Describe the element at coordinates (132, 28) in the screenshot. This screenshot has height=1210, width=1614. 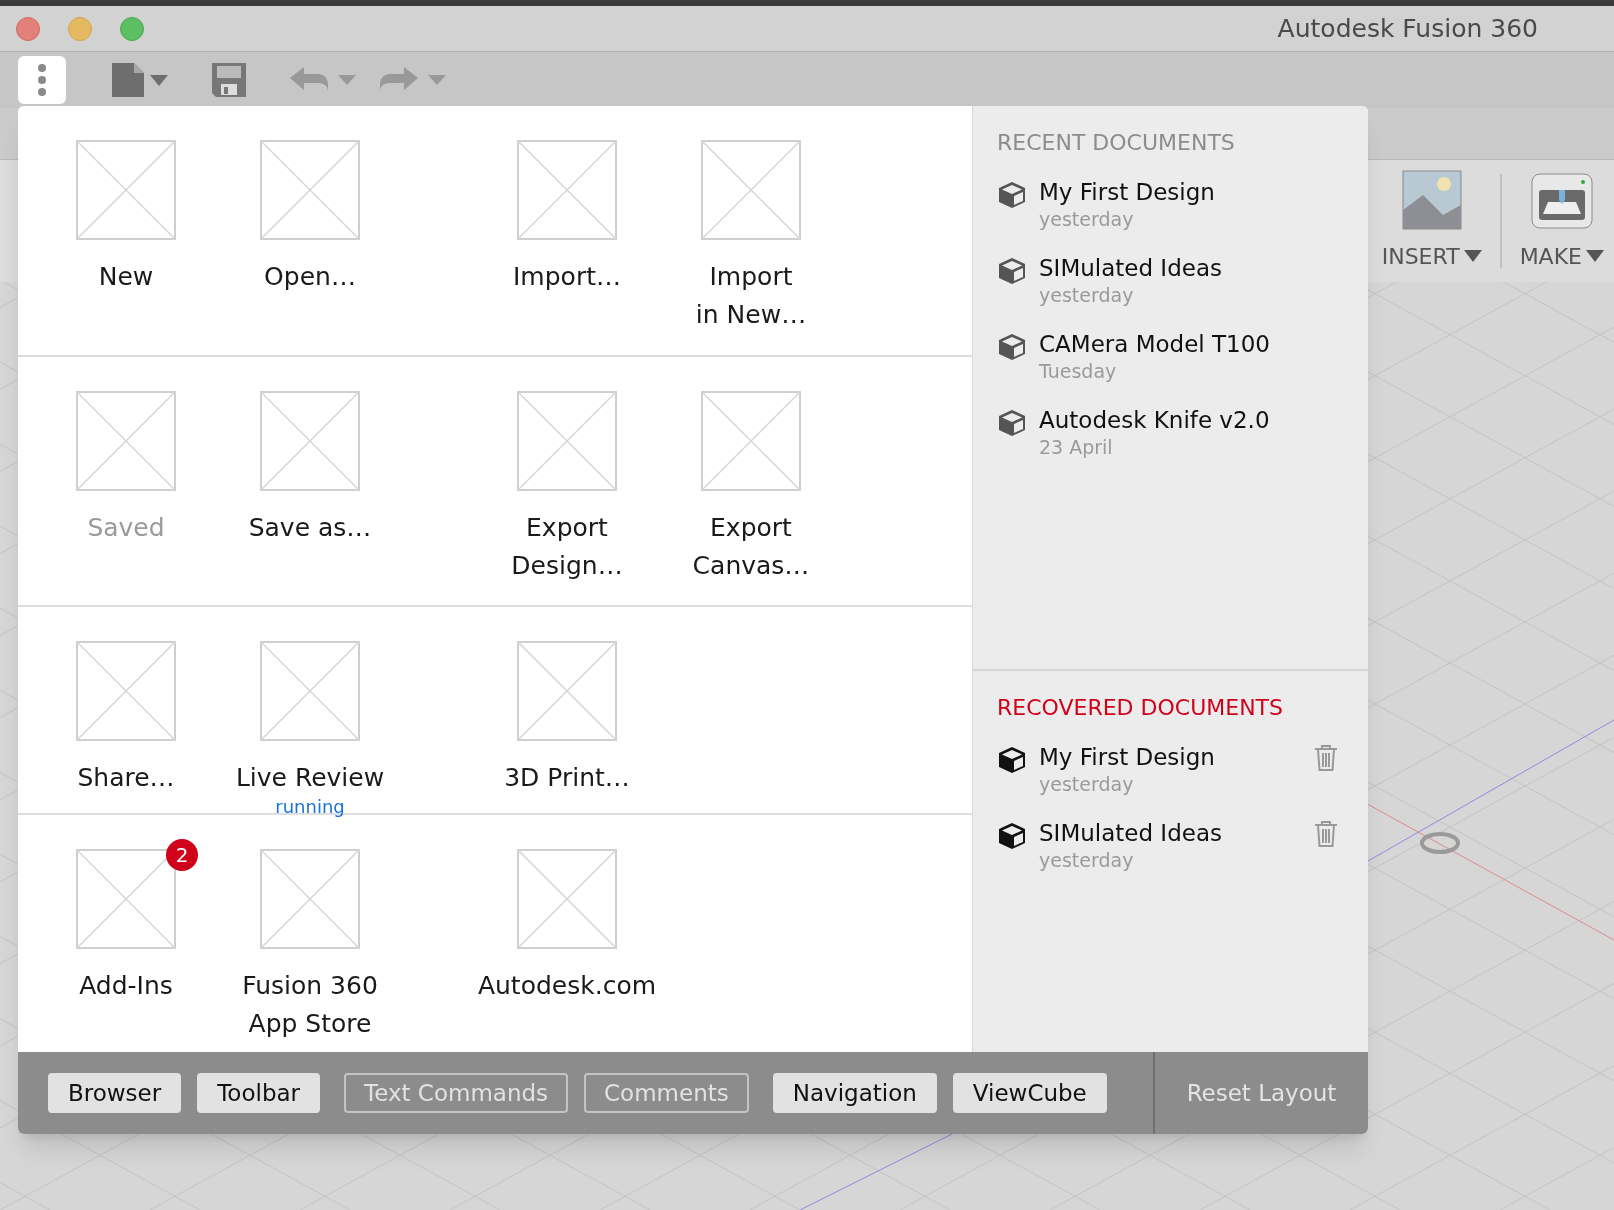
I see `zoom-button` at that location.